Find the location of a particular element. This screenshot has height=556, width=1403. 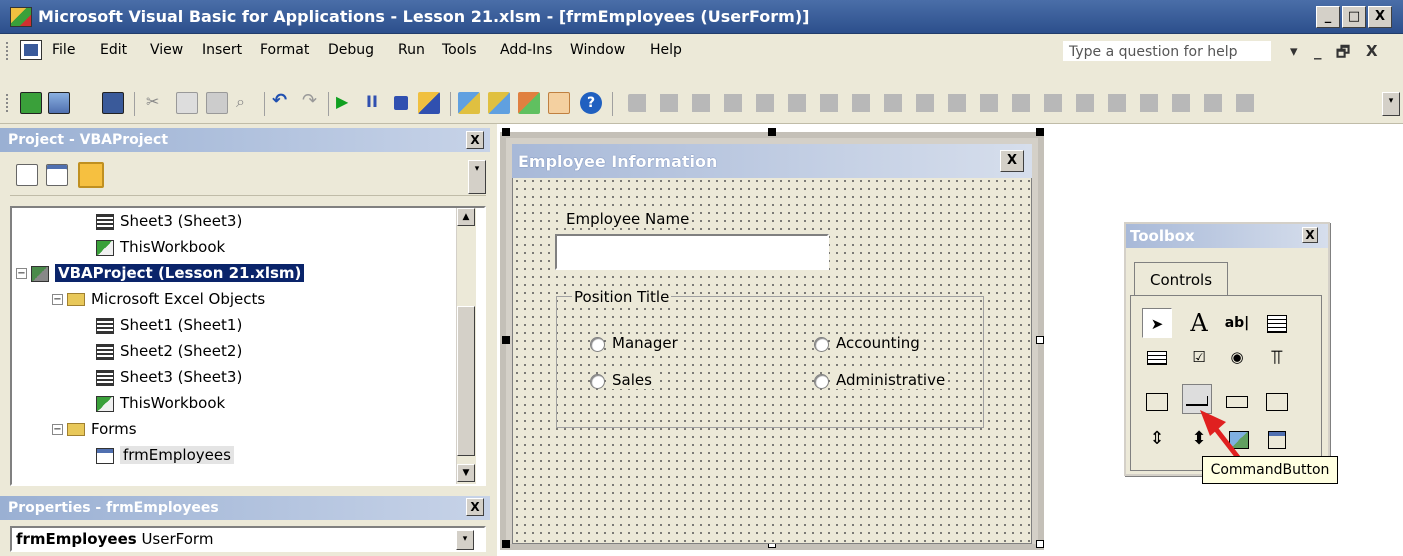

document-icon is located at coordinates (31, 50).